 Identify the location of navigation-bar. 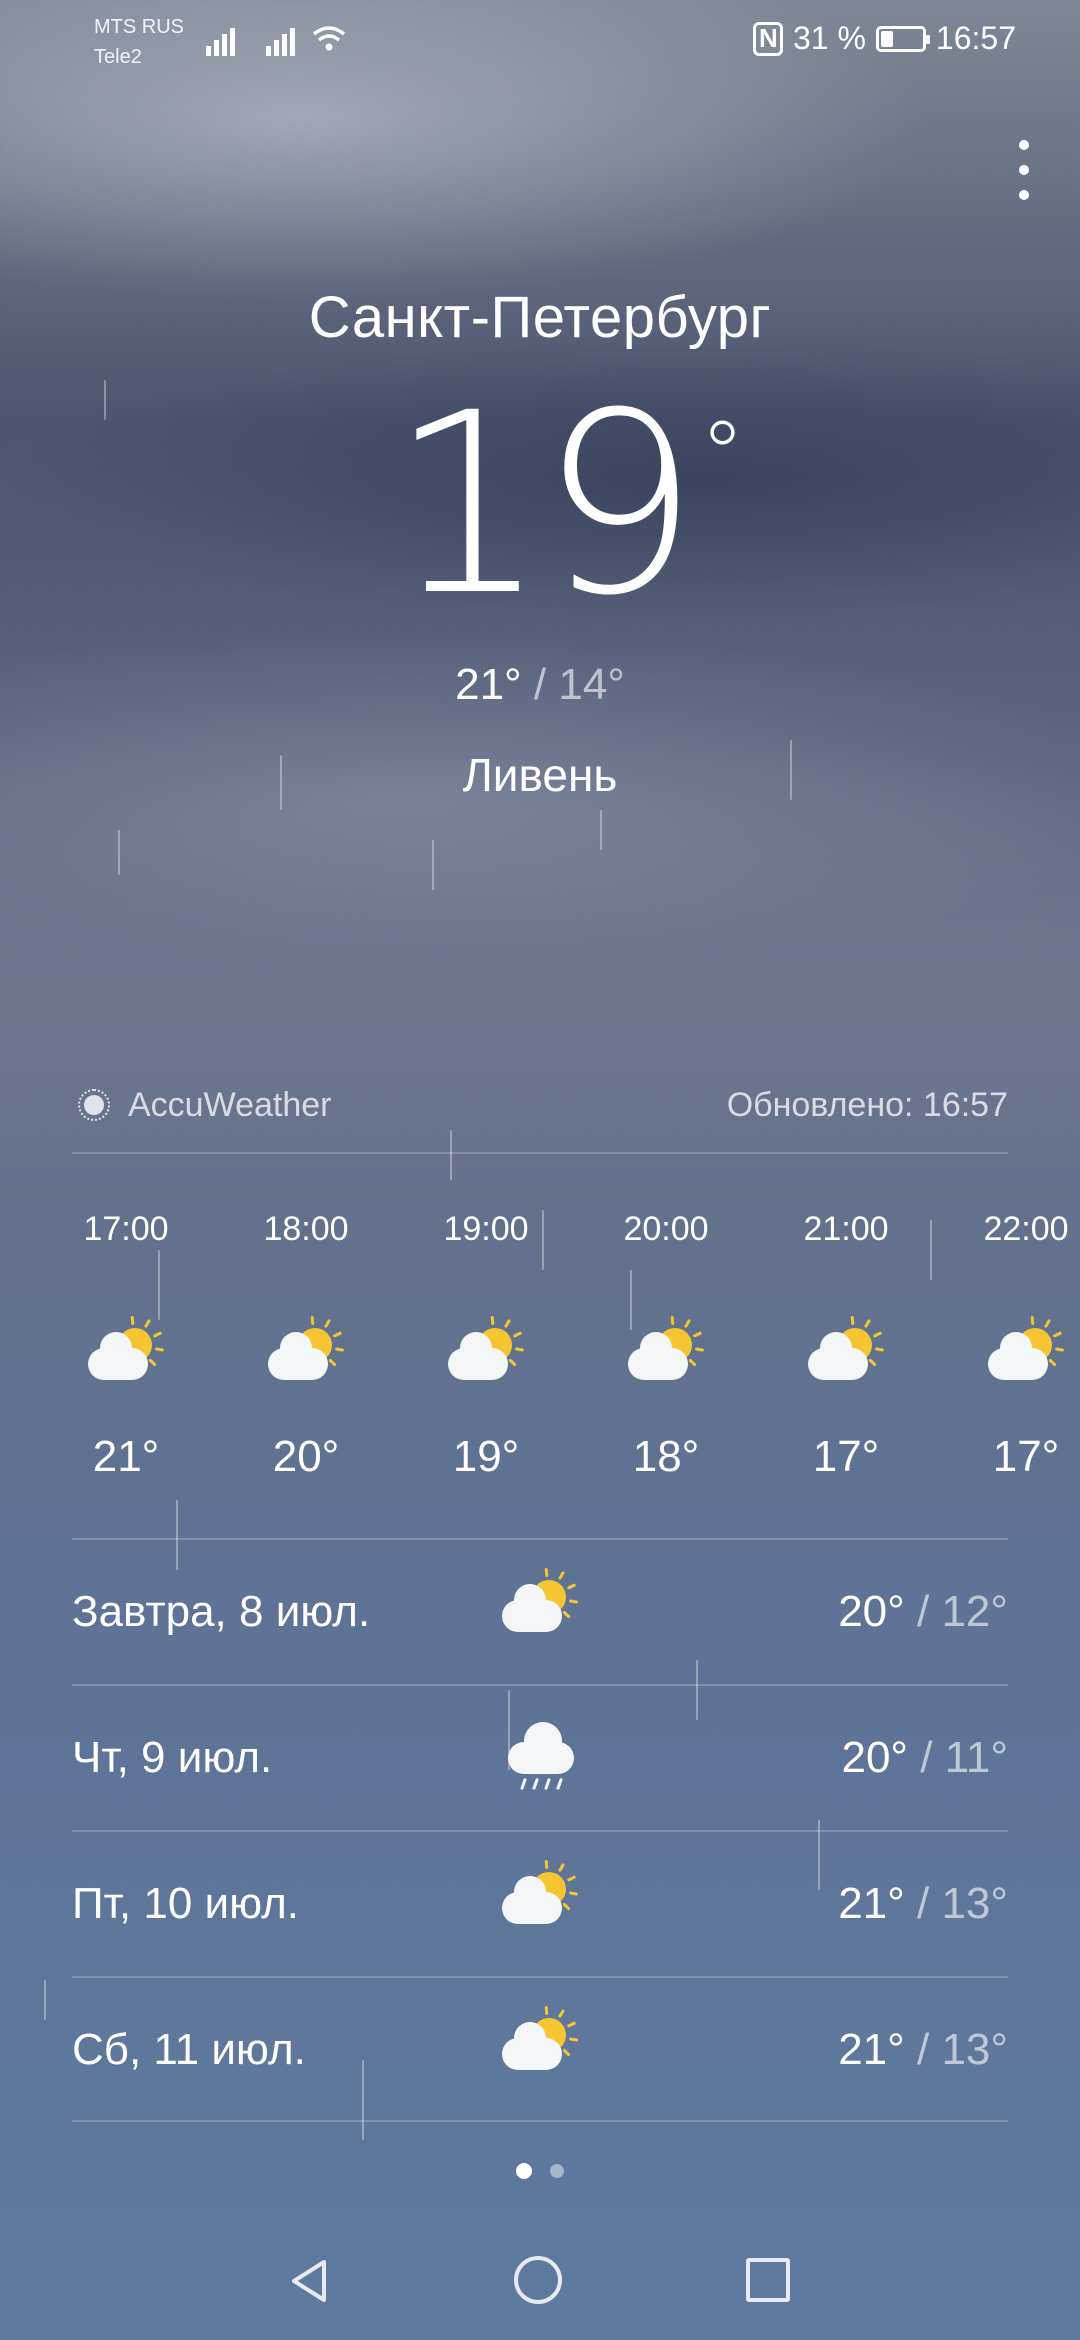
(540, 2290).